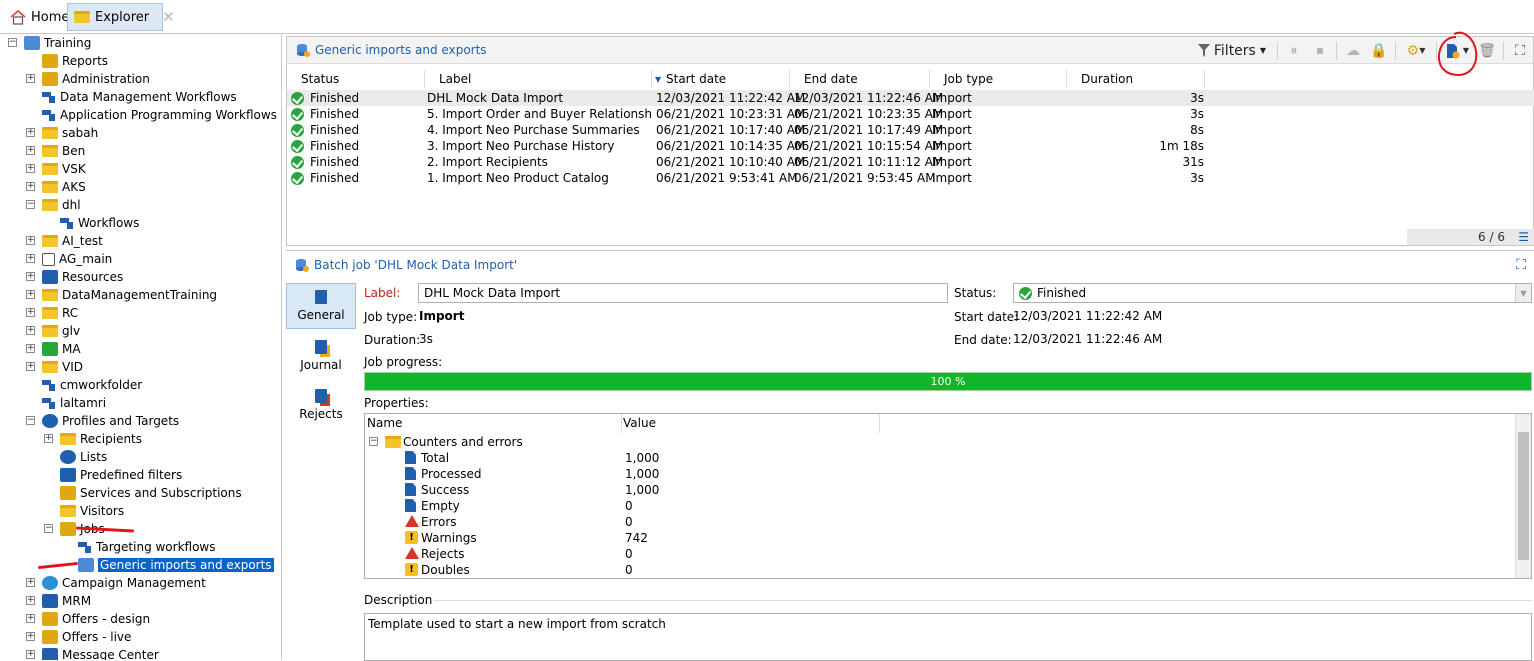 The height and width of the screenshot is (661, 1534). I want to click on column-header: Label, so click(538, 79).